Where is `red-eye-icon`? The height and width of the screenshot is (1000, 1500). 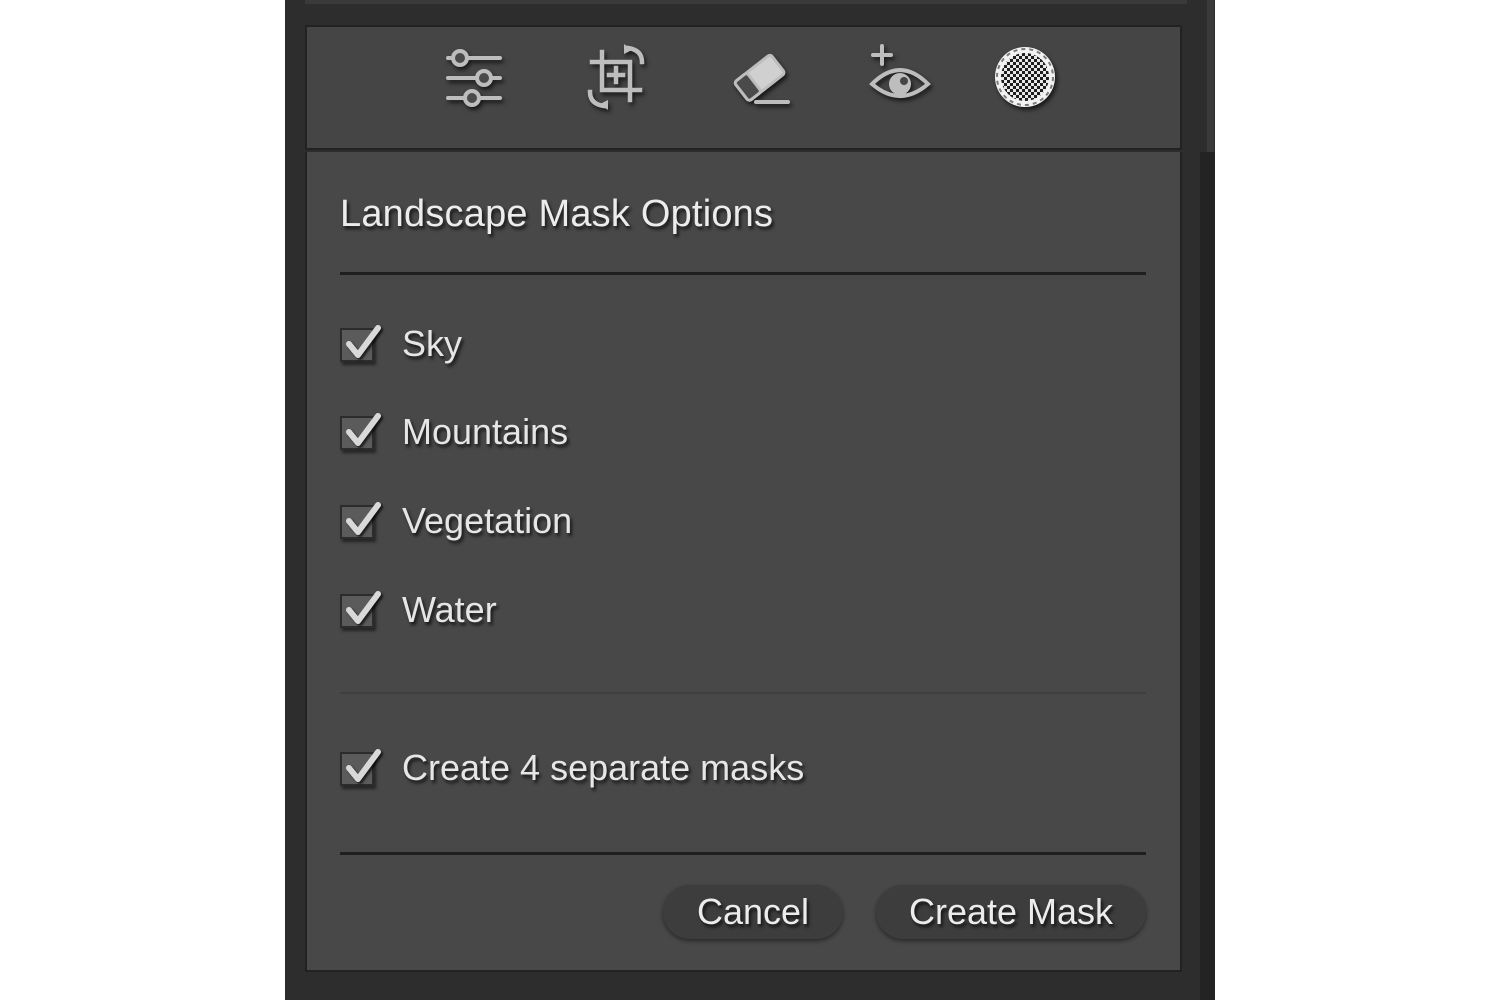
red-eye-icon is located at coordinates (900, 71).